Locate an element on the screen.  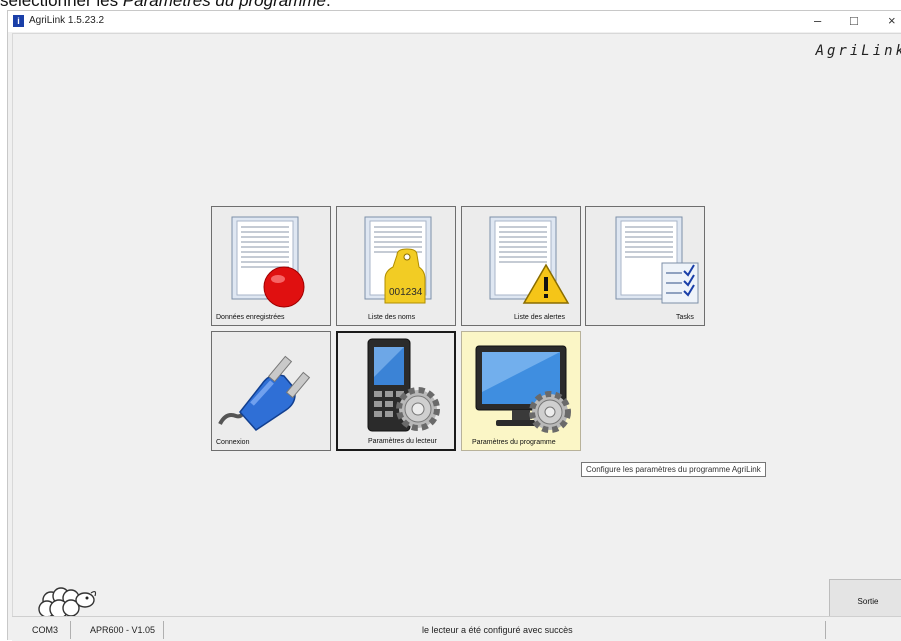
tile-label: Liste des noms is located at coordinates (392, 317).